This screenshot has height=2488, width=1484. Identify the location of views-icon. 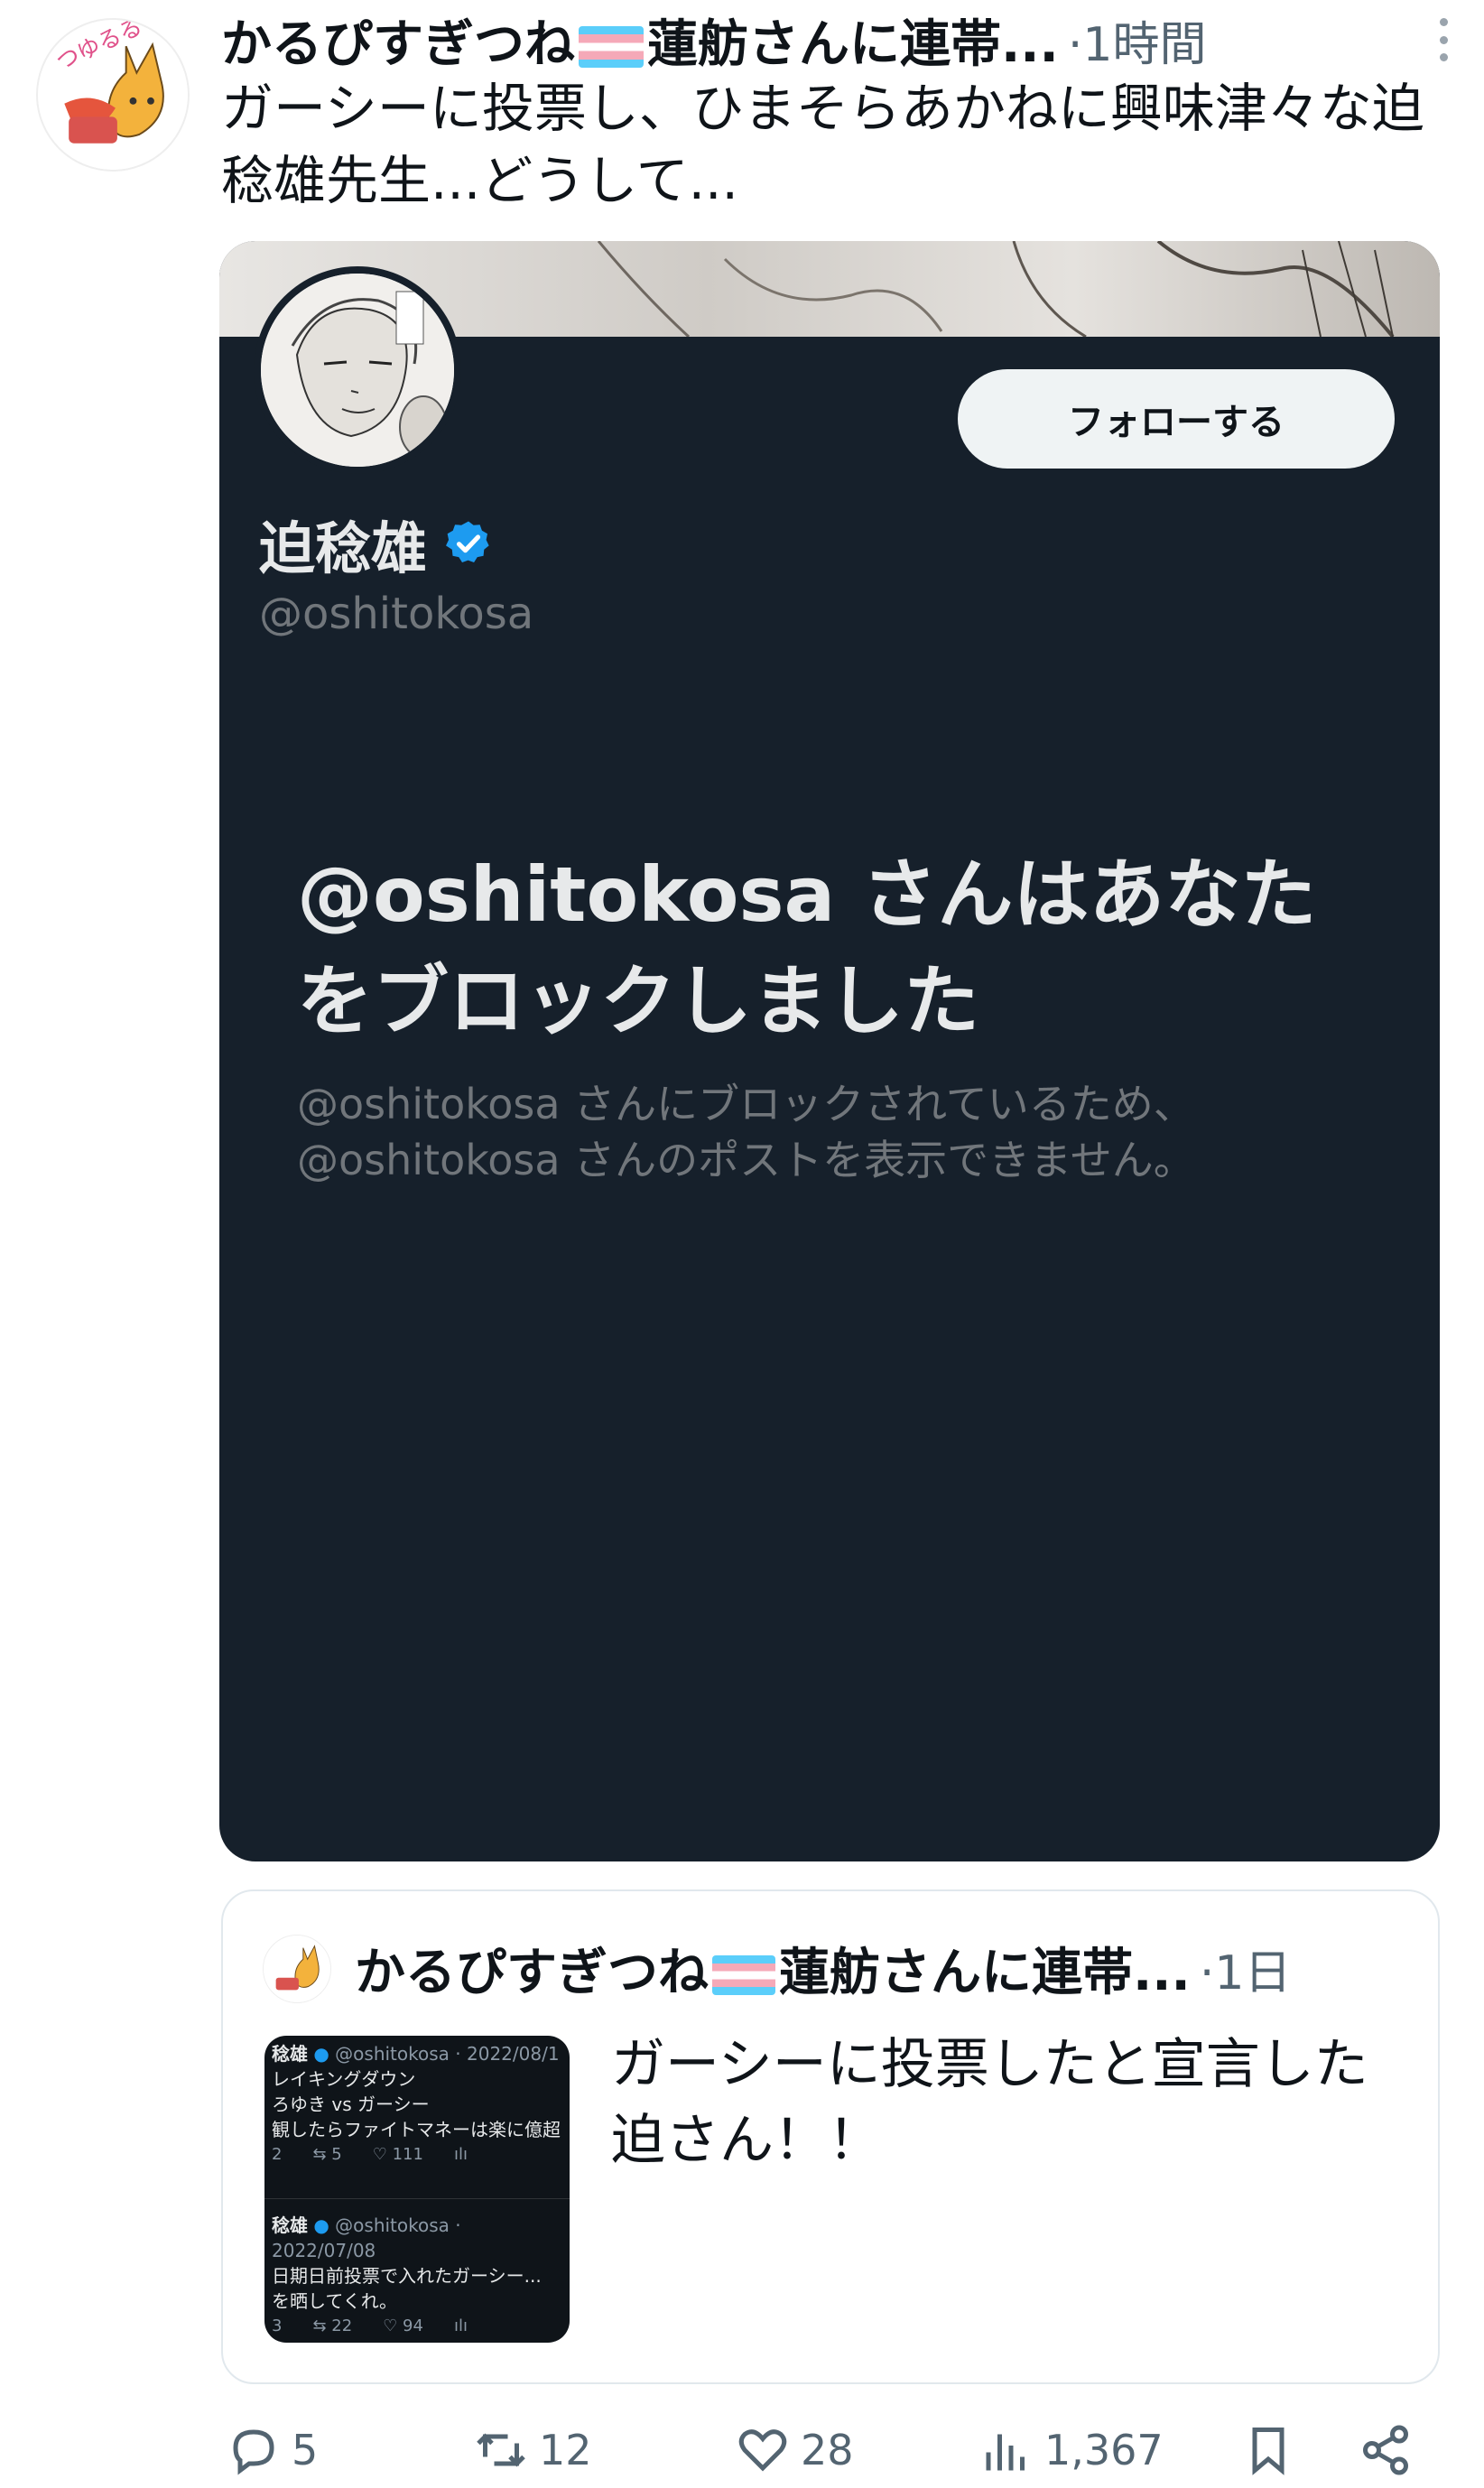
(1005, 2452).